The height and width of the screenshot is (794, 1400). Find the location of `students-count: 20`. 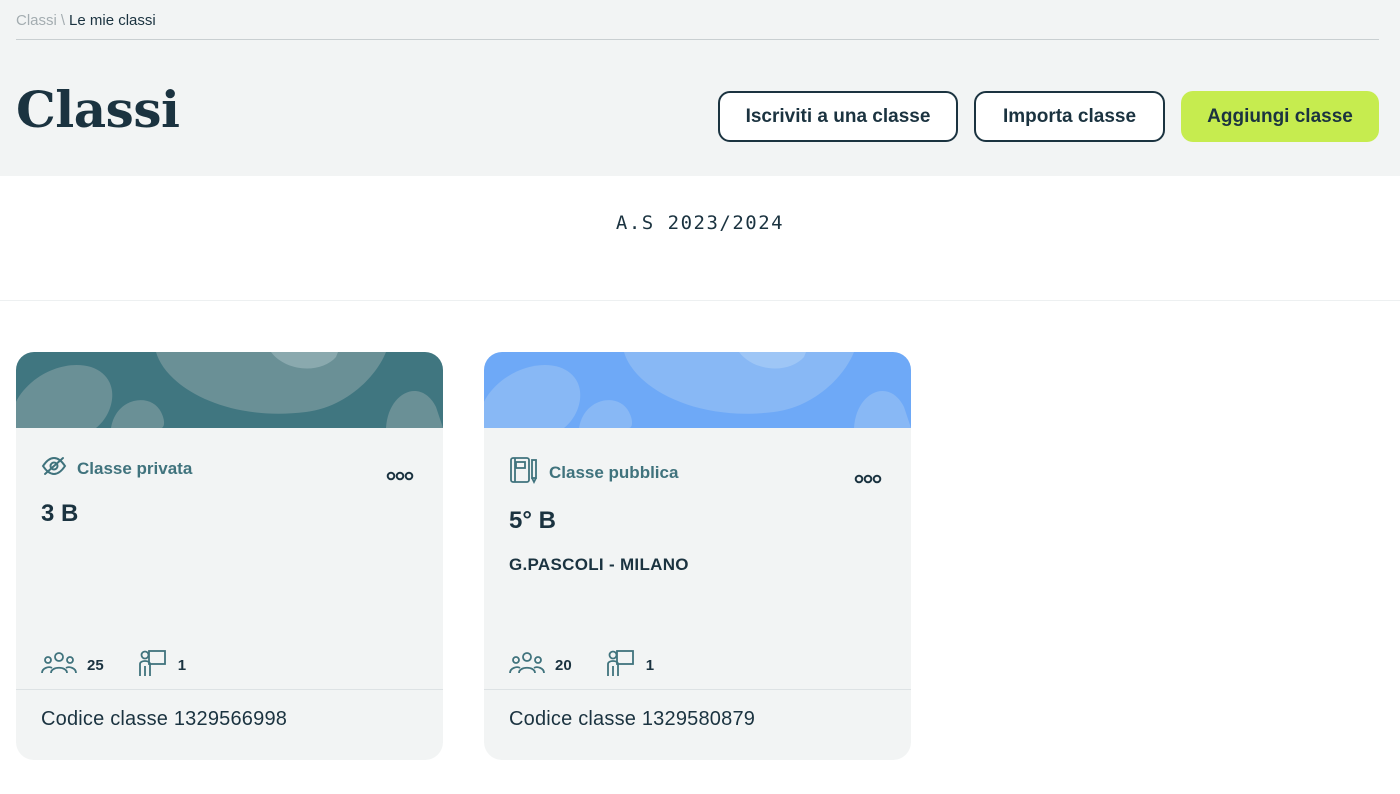

students-count: 20 is located at coordinates (540, 665).